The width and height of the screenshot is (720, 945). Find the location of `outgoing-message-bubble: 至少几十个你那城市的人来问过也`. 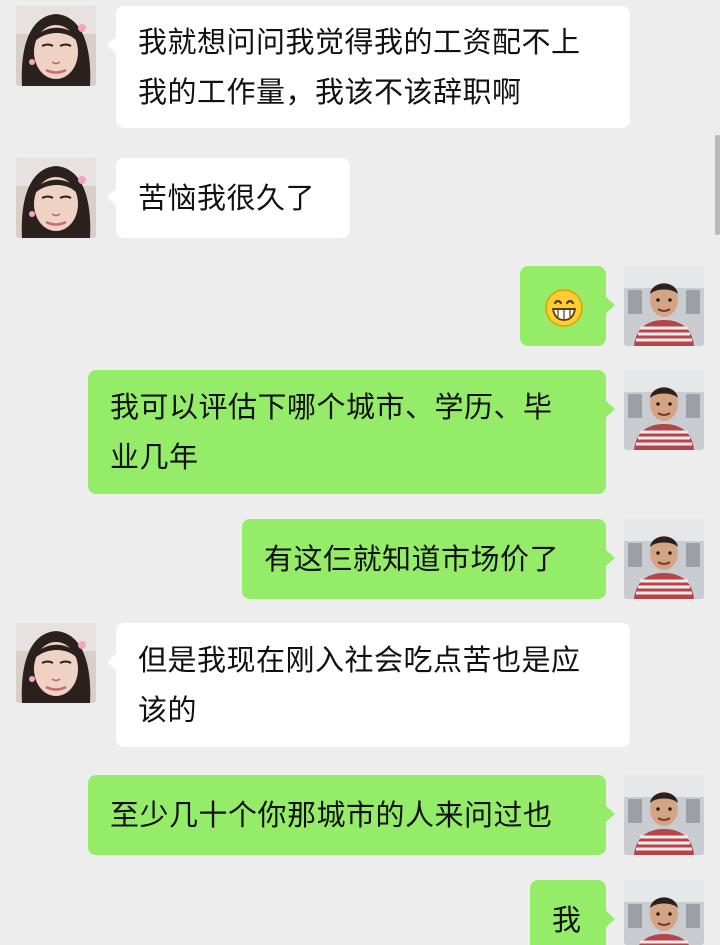

outgoing-message-bubble: 至少几十个你那城市的人来问过也 is located at coordinates (351, 815).